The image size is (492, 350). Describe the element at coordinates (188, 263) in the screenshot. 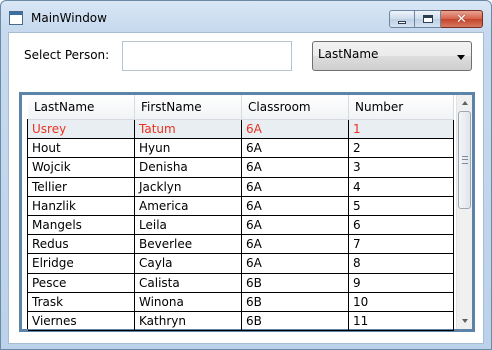

I see `cell-firstname: Cayla` at that location.